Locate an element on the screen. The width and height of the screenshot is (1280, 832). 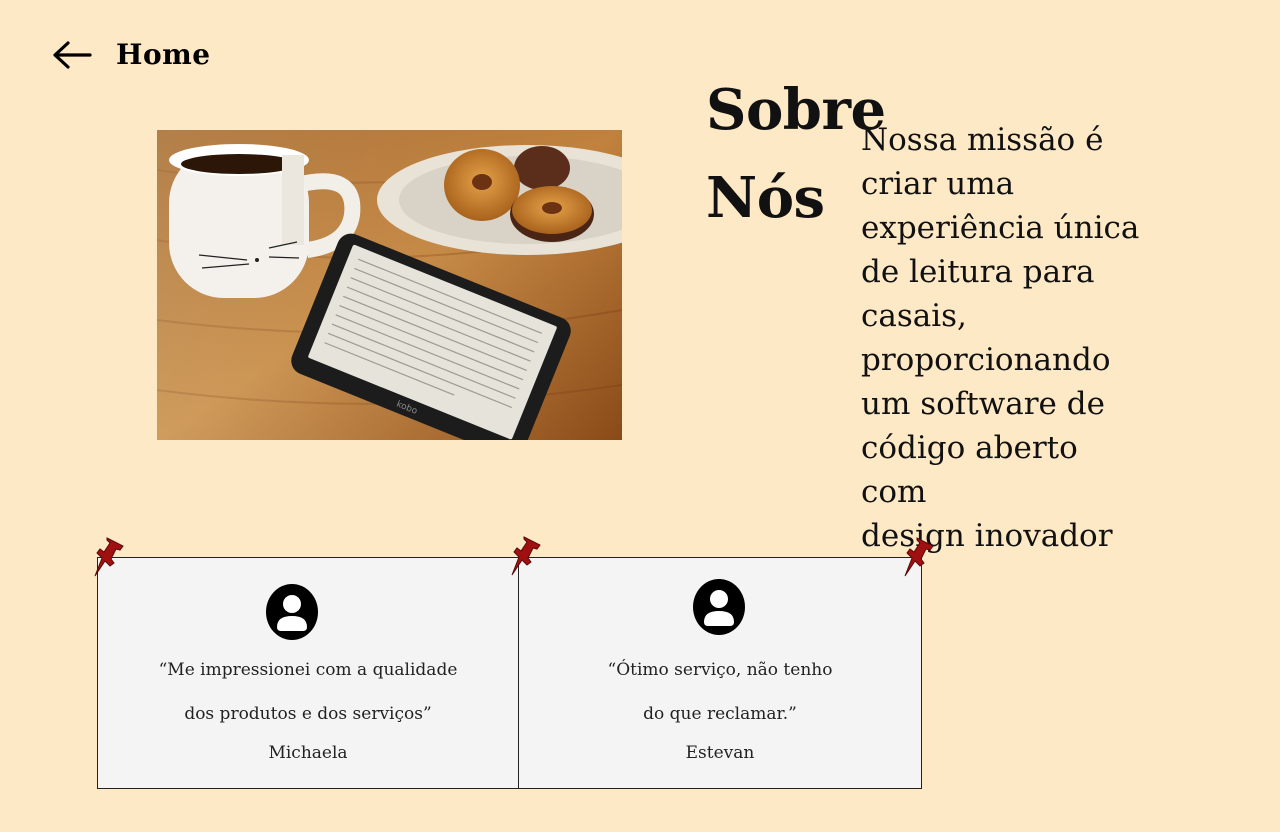
mission-line: Nossa missão é is located at coordinates (982, 140).